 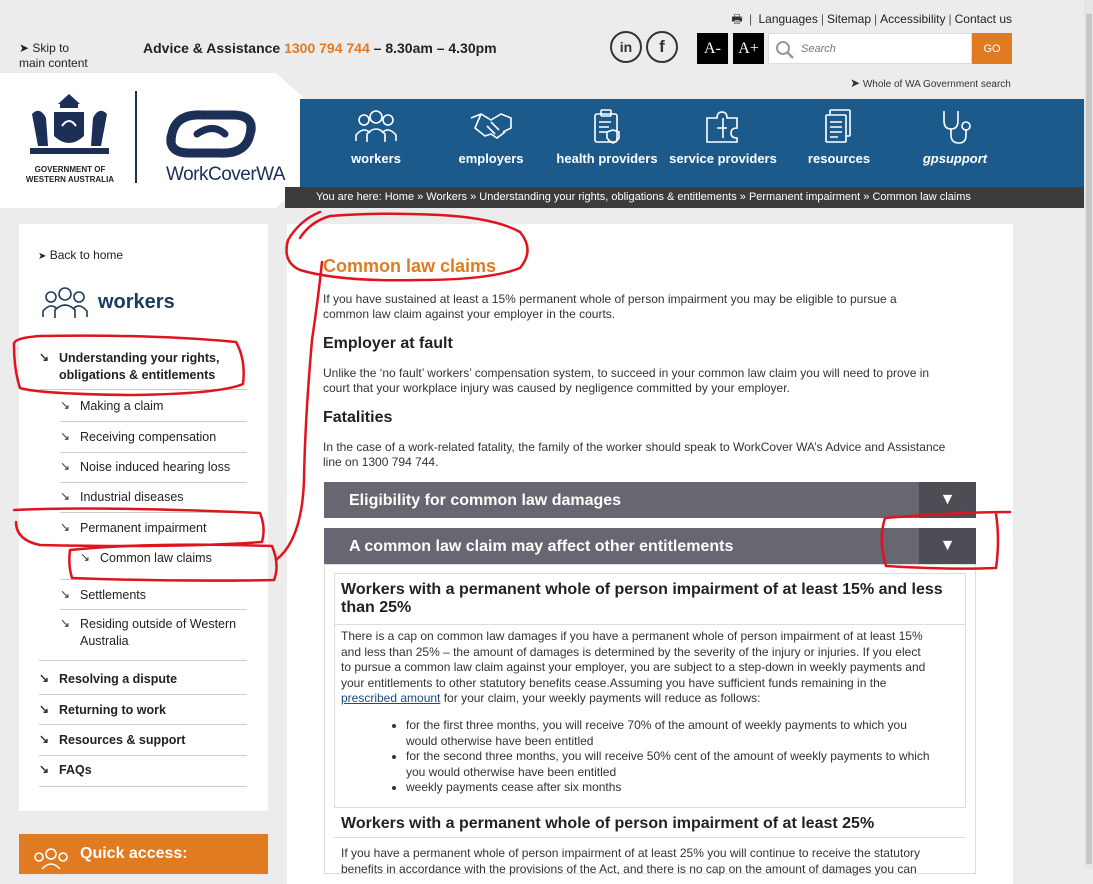 I want to click on sidebar-item-hearing-loss: ↘ Noise induced hearing loss, so click(x=155, y=467).